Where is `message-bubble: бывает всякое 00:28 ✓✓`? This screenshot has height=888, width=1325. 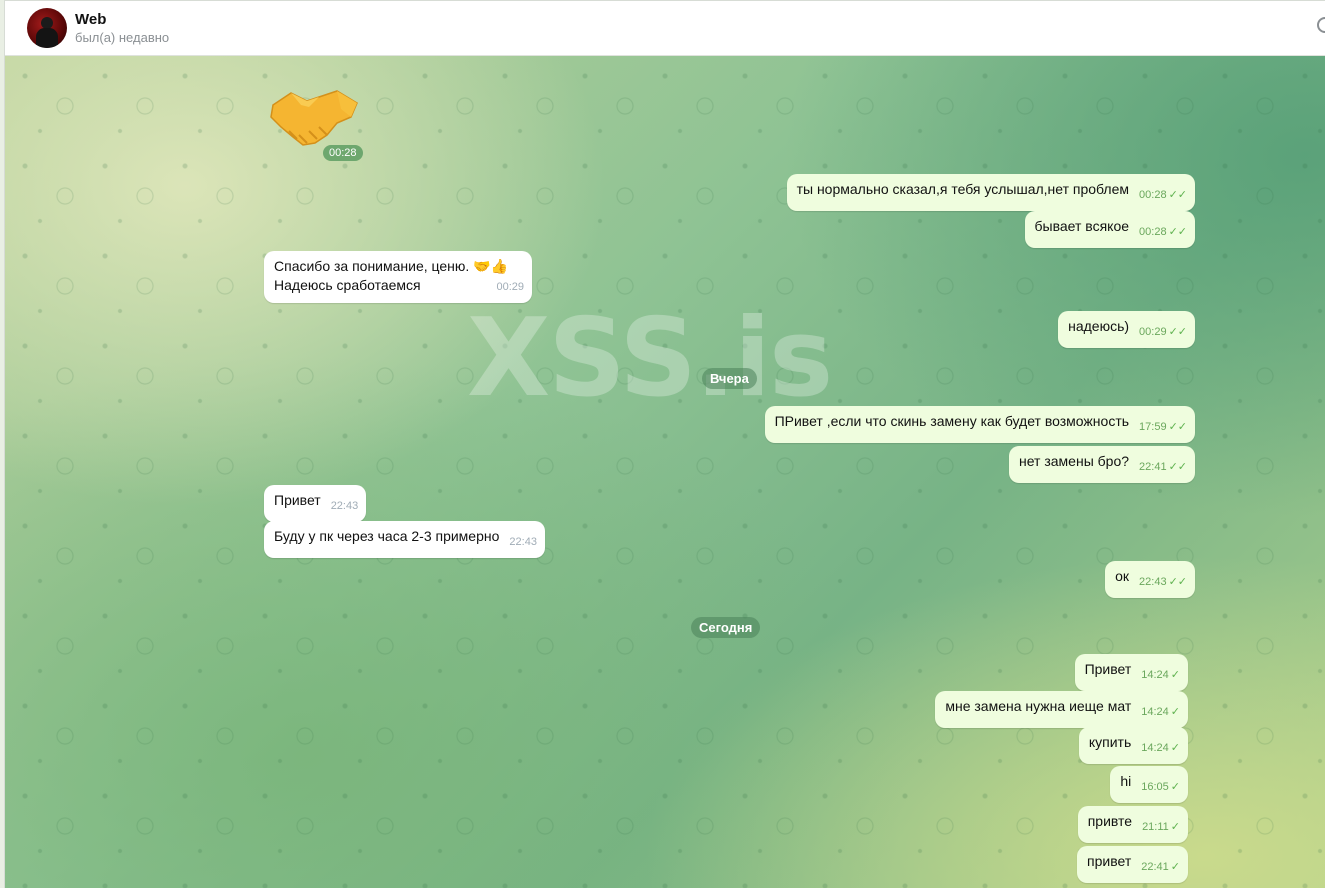
message-bubble: бывает всякое 00:28 ✓✓ is located at coordinates (1109, 229).